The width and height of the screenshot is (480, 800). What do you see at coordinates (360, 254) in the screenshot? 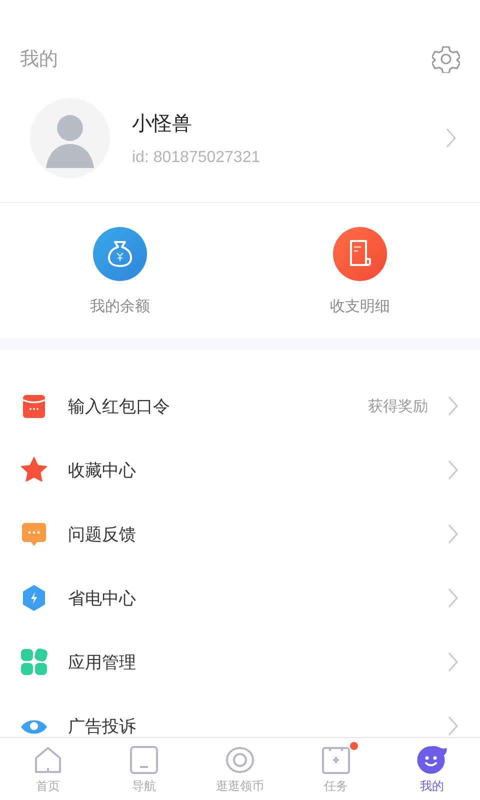
I see `receipt-icon` at bounding box center [360, 254].